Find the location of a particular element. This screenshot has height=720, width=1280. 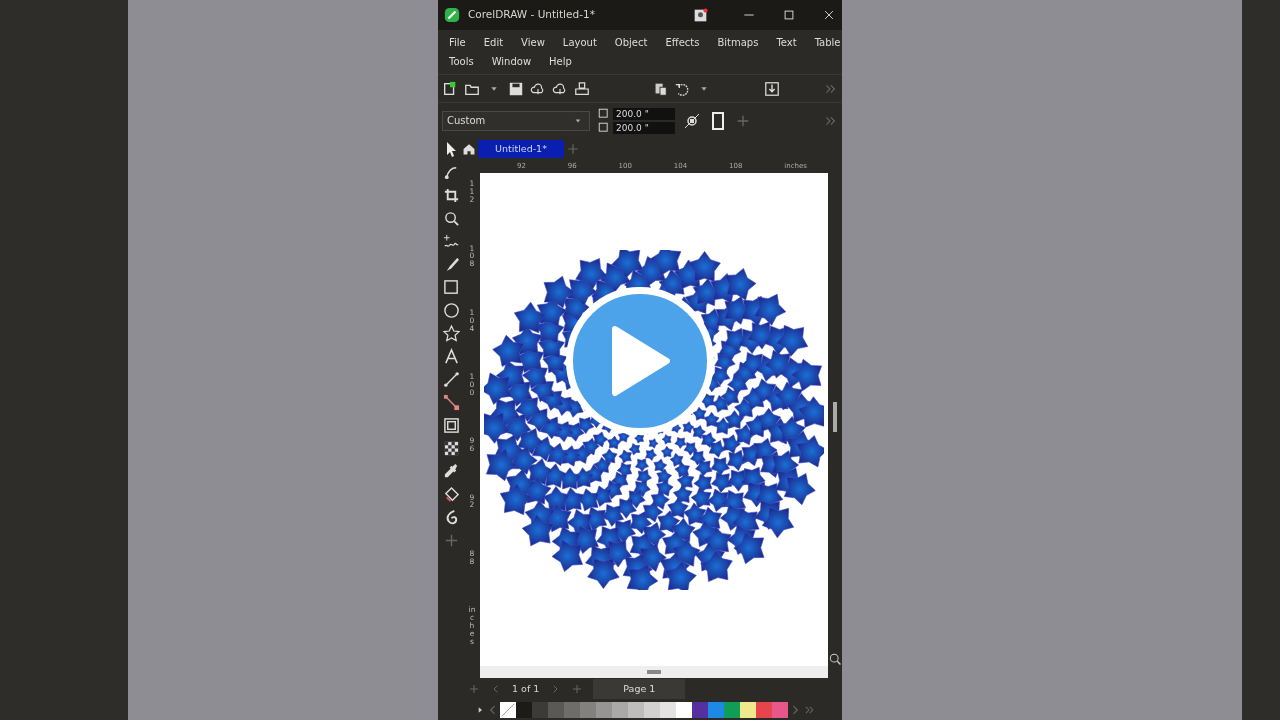

frame-icon is located at coordinates (451, 425).